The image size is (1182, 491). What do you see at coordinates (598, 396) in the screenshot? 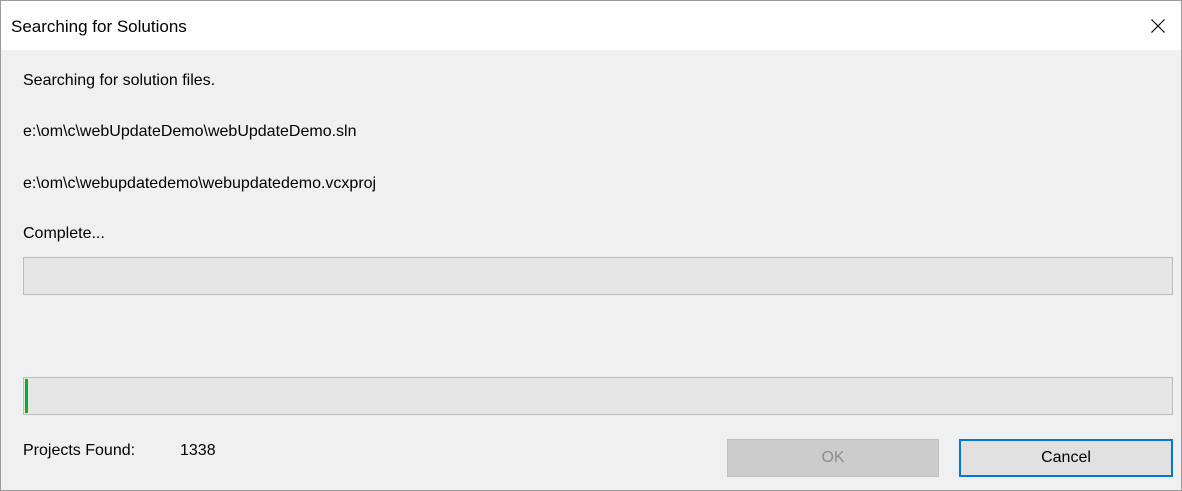
I see `progress-bar-bottom` at bounding box center [598, 396].